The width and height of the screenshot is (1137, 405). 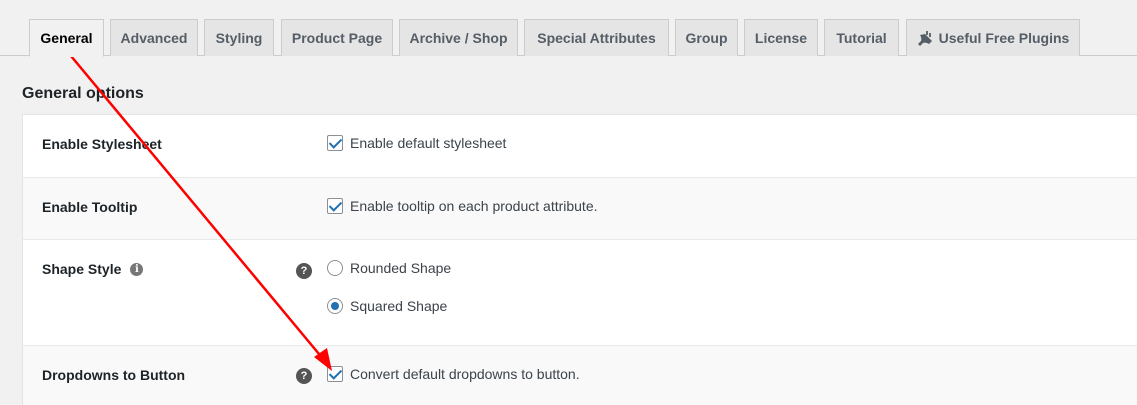 I want to click on plug-icon, so click(x=924, y=38).